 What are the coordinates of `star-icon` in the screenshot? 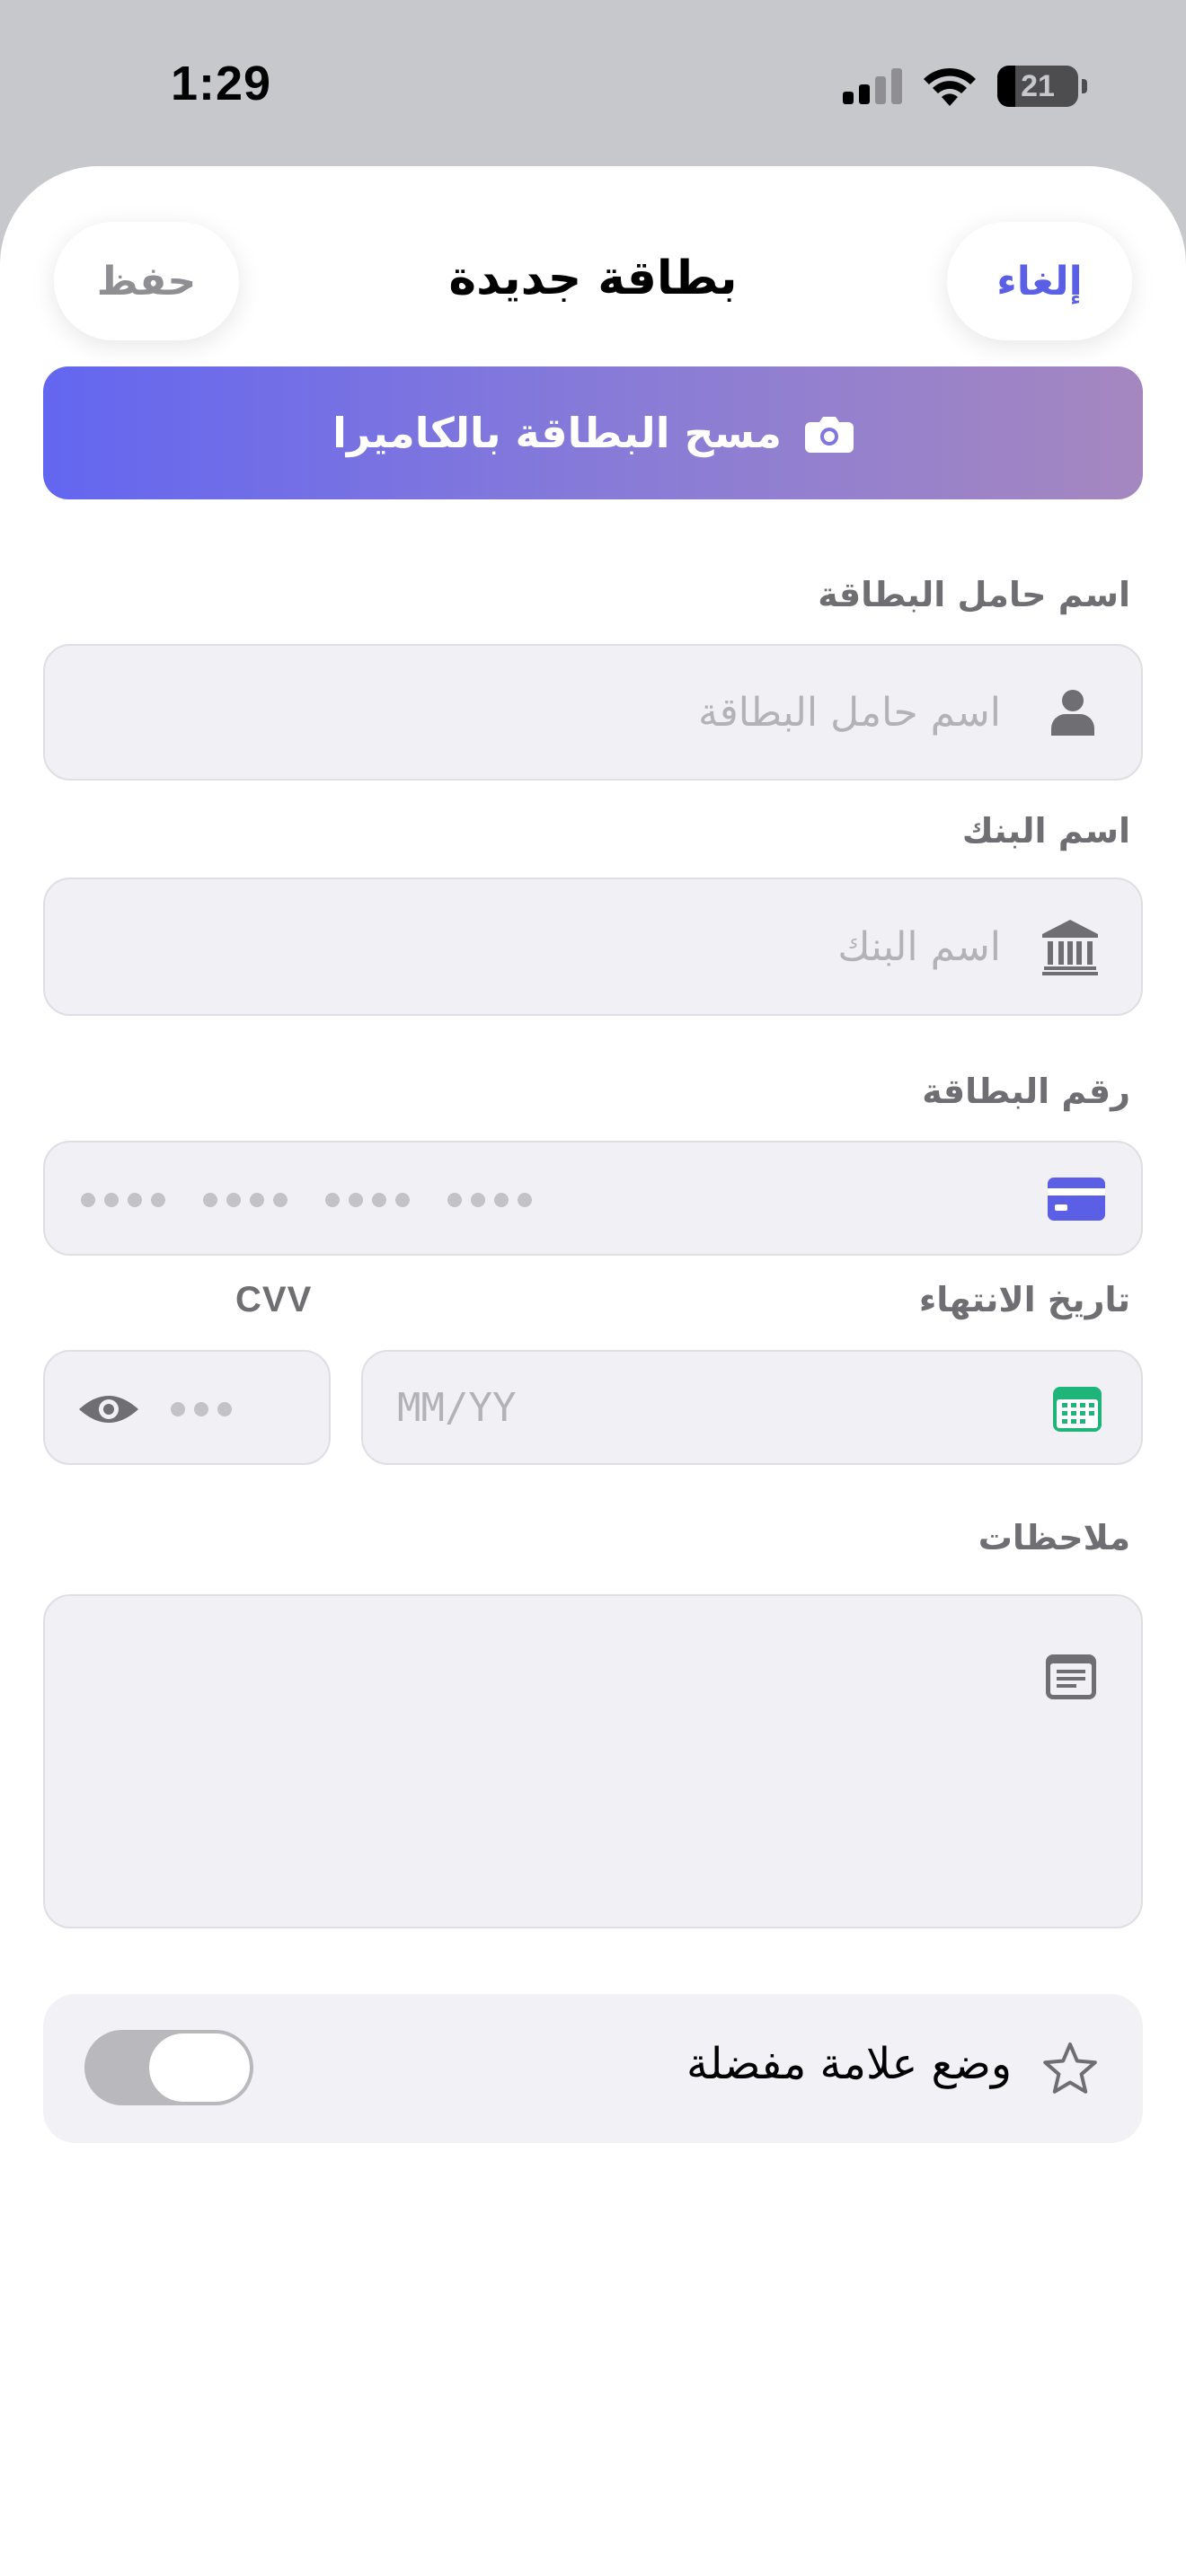 It's located at (1070, 2068).